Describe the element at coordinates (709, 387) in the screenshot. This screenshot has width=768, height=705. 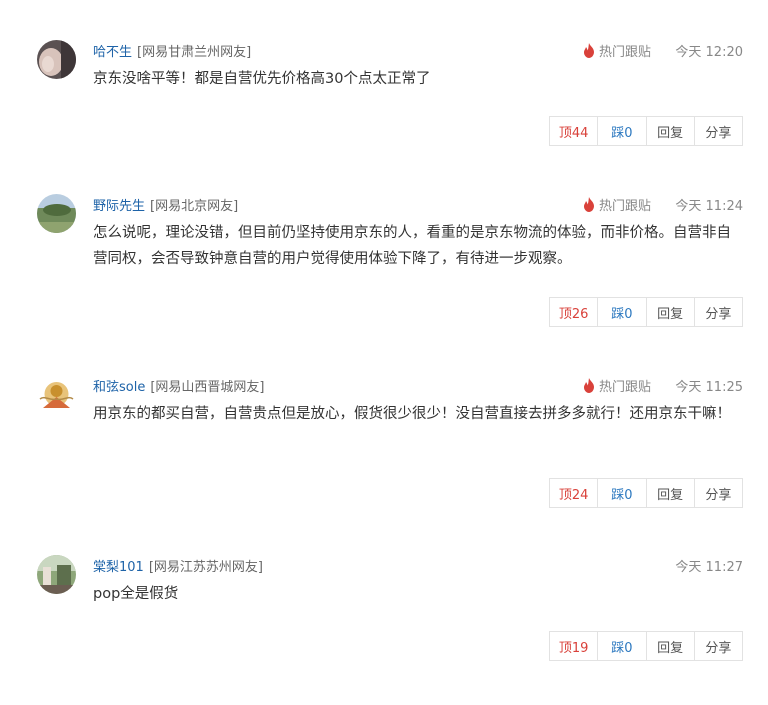
I see `comment-time: 今天 11:25` at that location.